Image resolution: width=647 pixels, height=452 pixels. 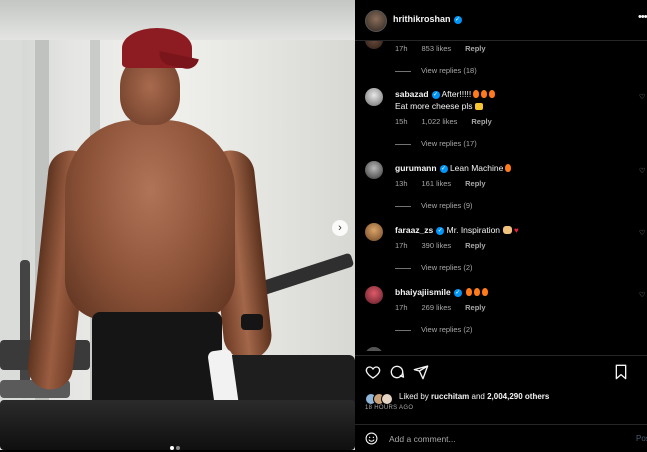 What do you see at coordinates (175, 443) in the screenshot?
I see `carousel-dots` at bounding box center [175, 443].